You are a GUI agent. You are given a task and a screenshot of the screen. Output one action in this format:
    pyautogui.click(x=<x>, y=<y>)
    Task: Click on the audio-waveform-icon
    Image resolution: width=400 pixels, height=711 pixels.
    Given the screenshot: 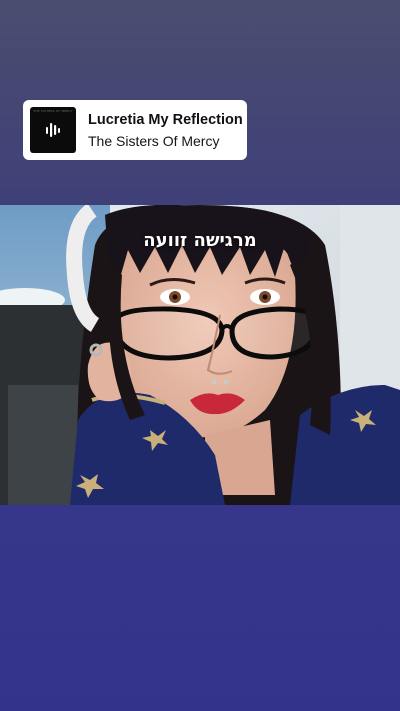 What is the action you would take?
    pyautogui.click(x=53, y=130)
    